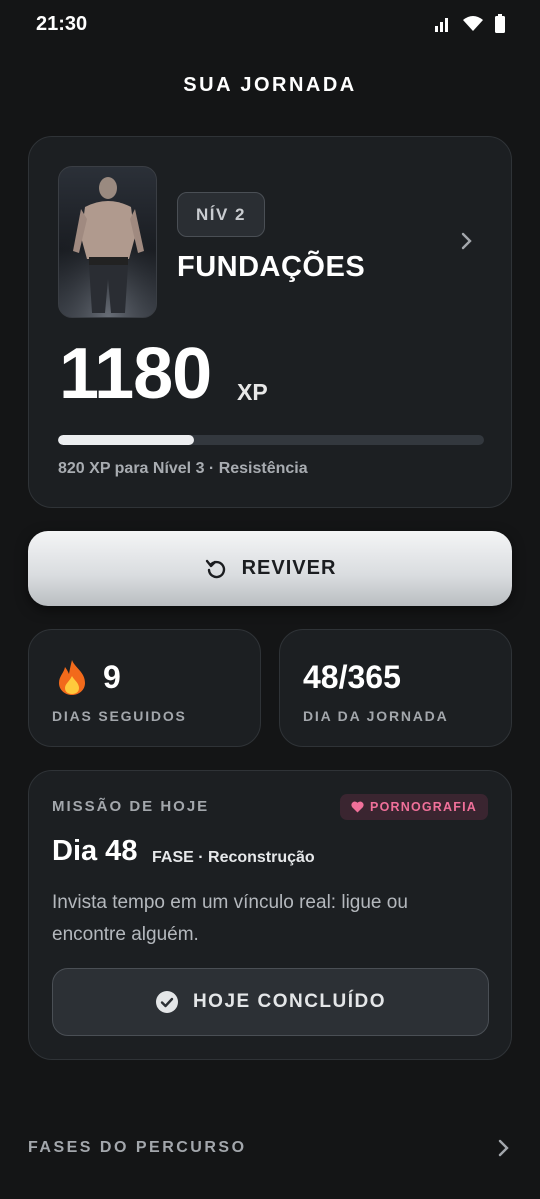 This screenshot has width=540, height=1199. I want to click on today-done-button: HOJE CONCLUÍDO, so click(270, 1002).